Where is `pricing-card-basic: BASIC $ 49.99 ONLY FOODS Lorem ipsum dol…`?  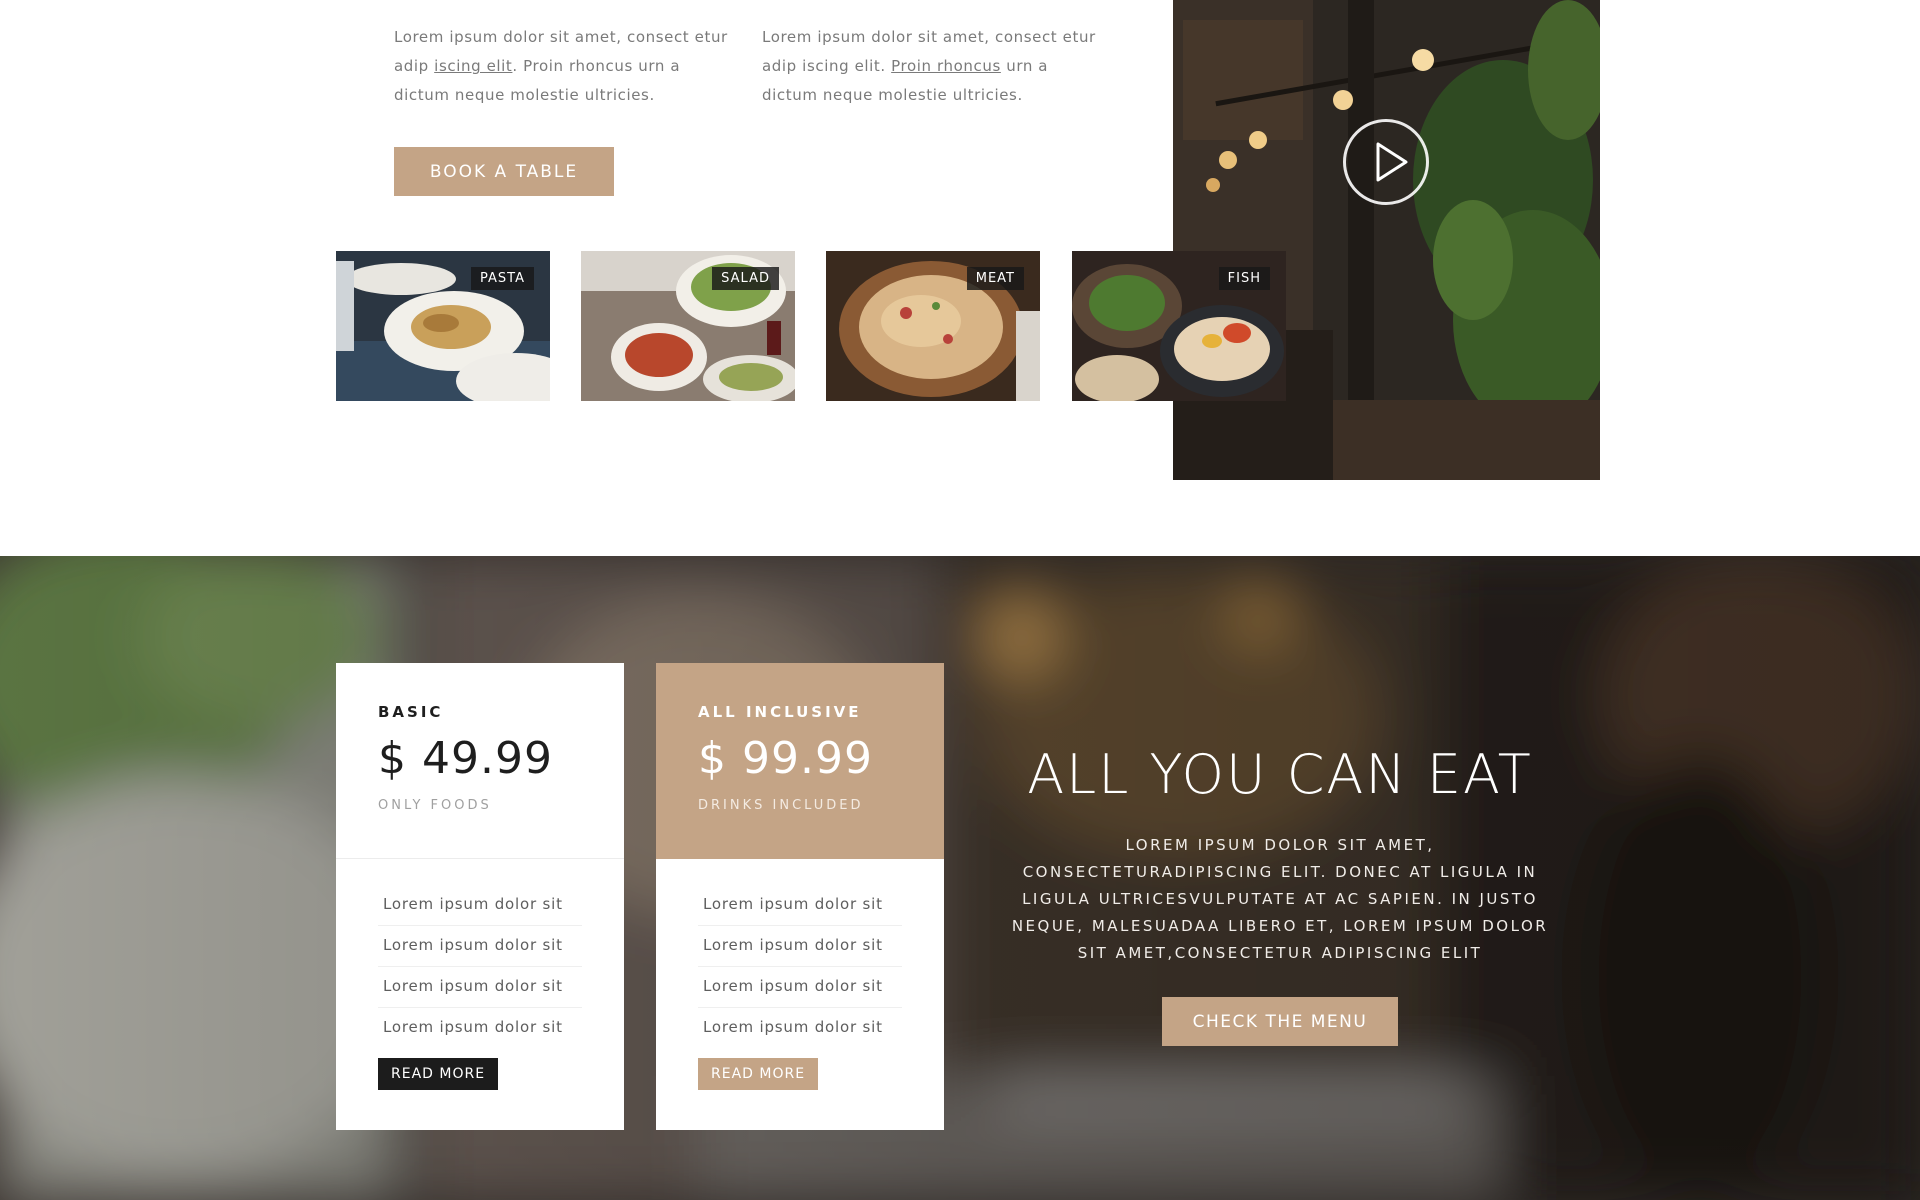
pricing-card-basic: BASIC $ 49.99 ONLY FOODS Lorem ipsum dol… is located at coordinates (480, 896).